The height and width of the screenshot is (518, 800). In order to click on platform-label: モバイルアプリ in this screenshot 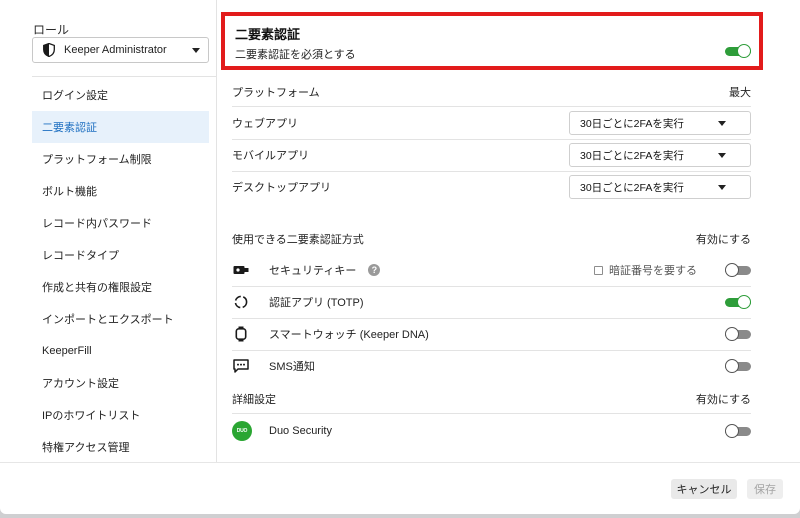, I will do `click(270, 156)`.